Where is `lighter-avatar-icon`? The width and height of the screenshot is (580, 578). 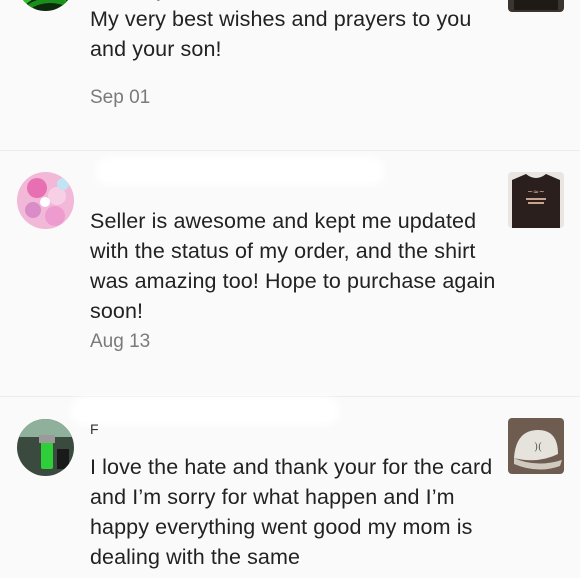
lighter-avatar-icon is located at coordinates (45, 447).